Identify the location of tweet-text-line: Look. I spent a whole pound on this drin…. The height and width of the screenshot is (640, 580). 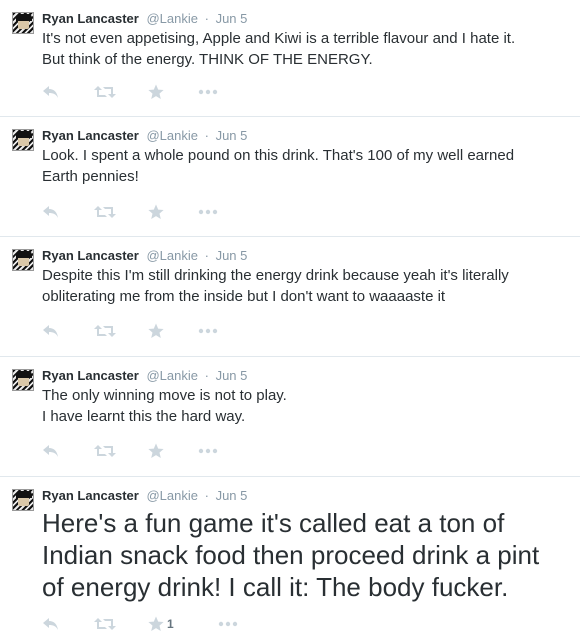
(278, 155).